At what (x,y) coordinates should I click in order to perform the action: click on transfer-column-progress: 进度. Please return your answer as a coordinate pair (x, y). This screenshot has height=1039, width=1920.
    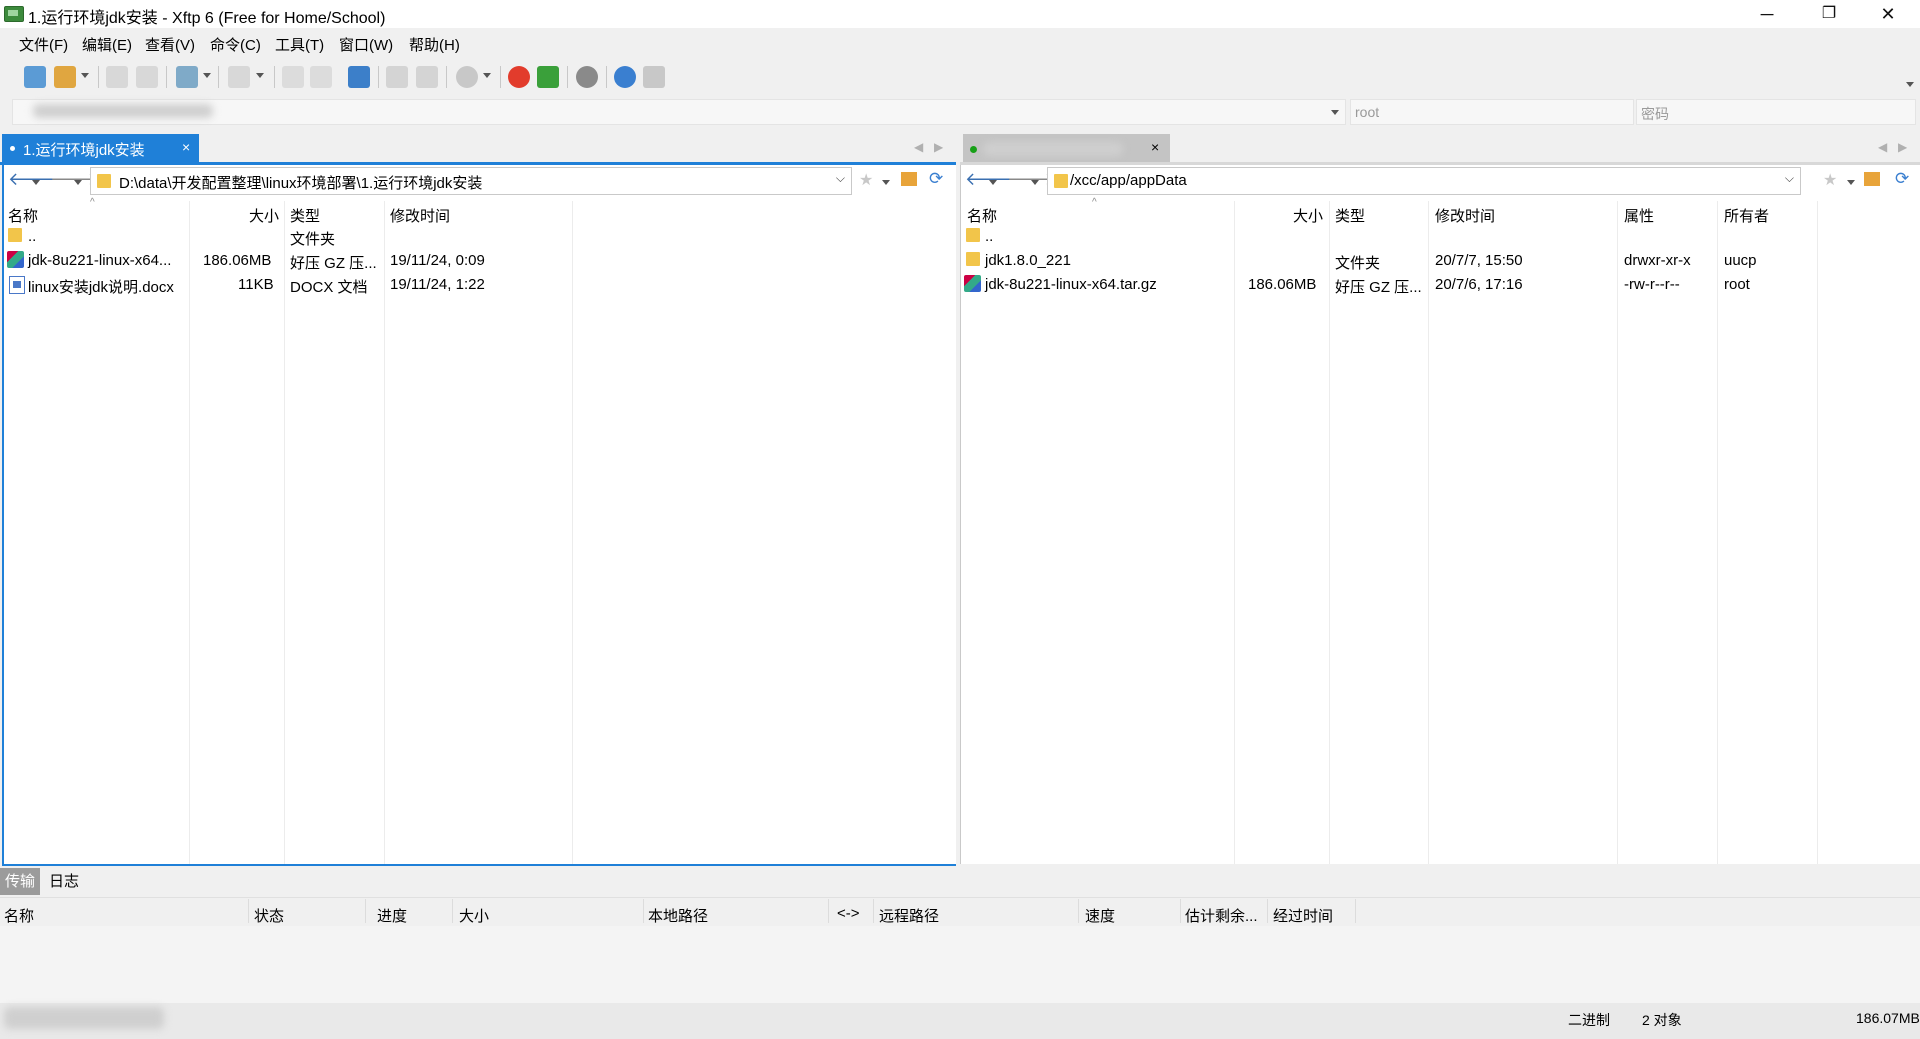
    Looking at the image, I should click on (392, 915).